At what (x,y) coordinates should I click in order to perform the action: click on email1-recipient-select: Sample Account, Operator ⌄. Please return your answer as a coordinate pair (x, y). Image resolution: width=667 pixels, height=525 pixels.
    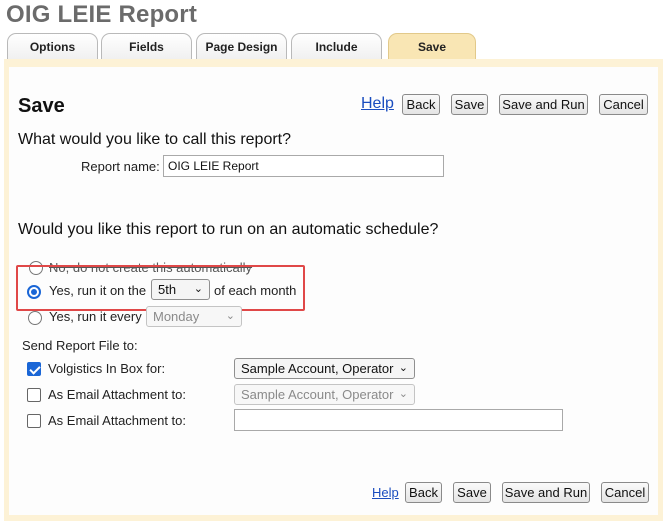
    Looking at the image, I should click on (324, 394).